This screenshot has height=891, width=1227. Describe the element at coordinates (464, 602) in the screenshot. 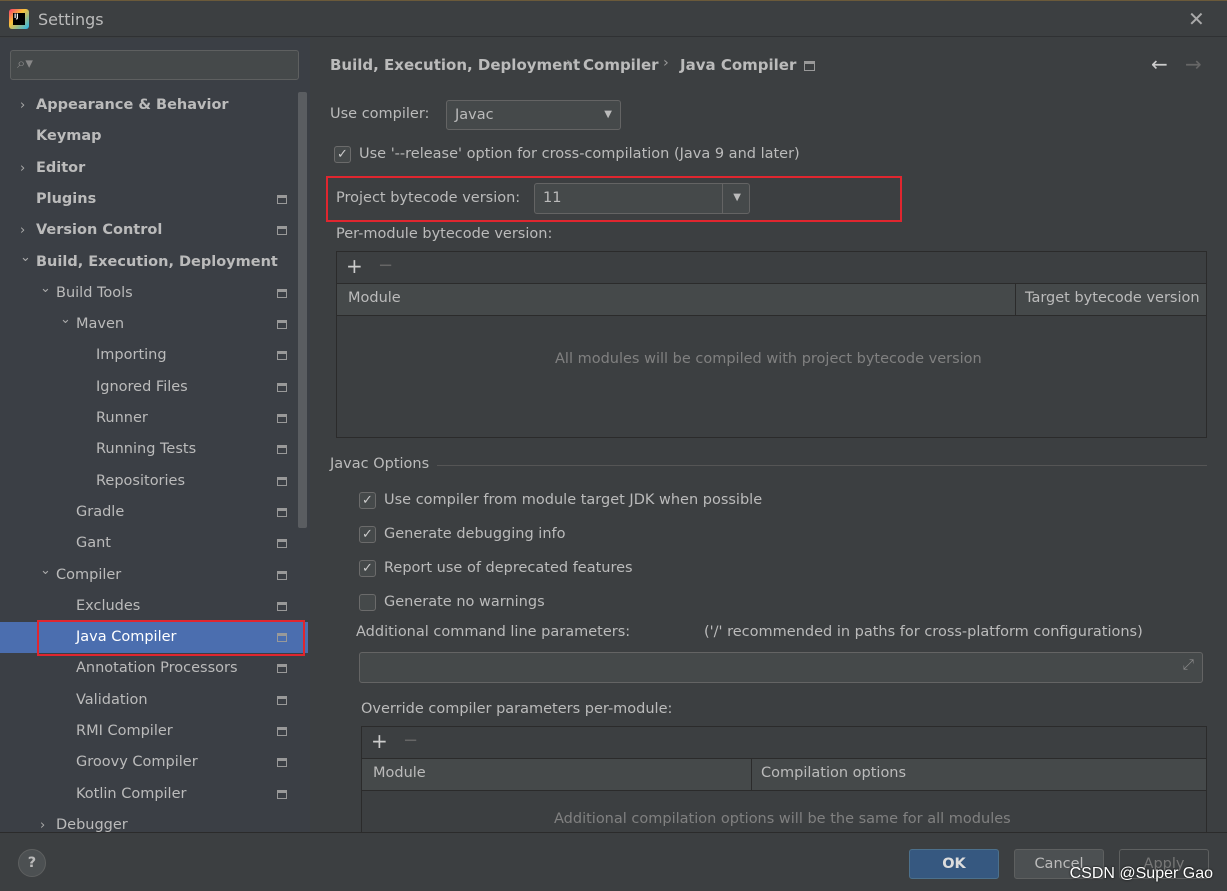

I see `option-label: Generate no warnings` at that location.